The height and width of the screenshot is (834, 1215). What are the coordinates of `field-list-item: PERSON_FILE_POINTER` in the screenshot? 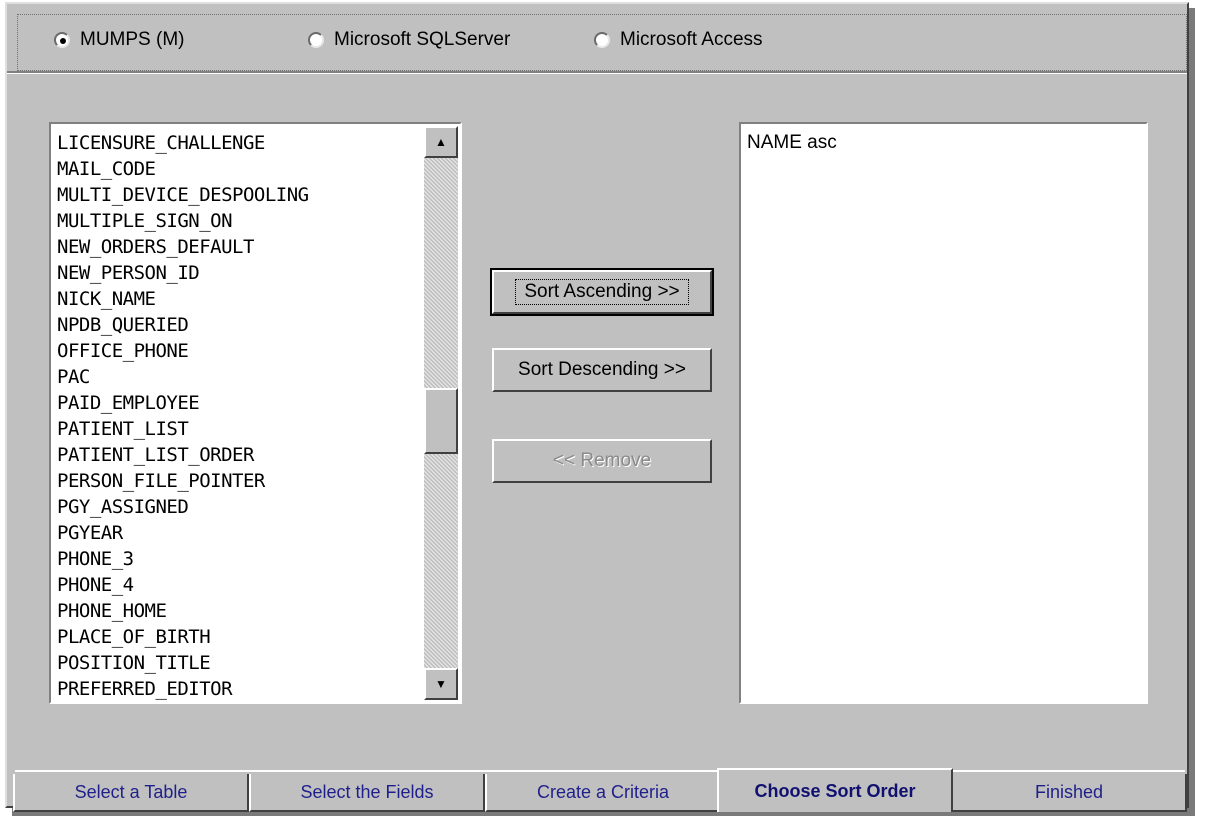 It's located at (238, 481).